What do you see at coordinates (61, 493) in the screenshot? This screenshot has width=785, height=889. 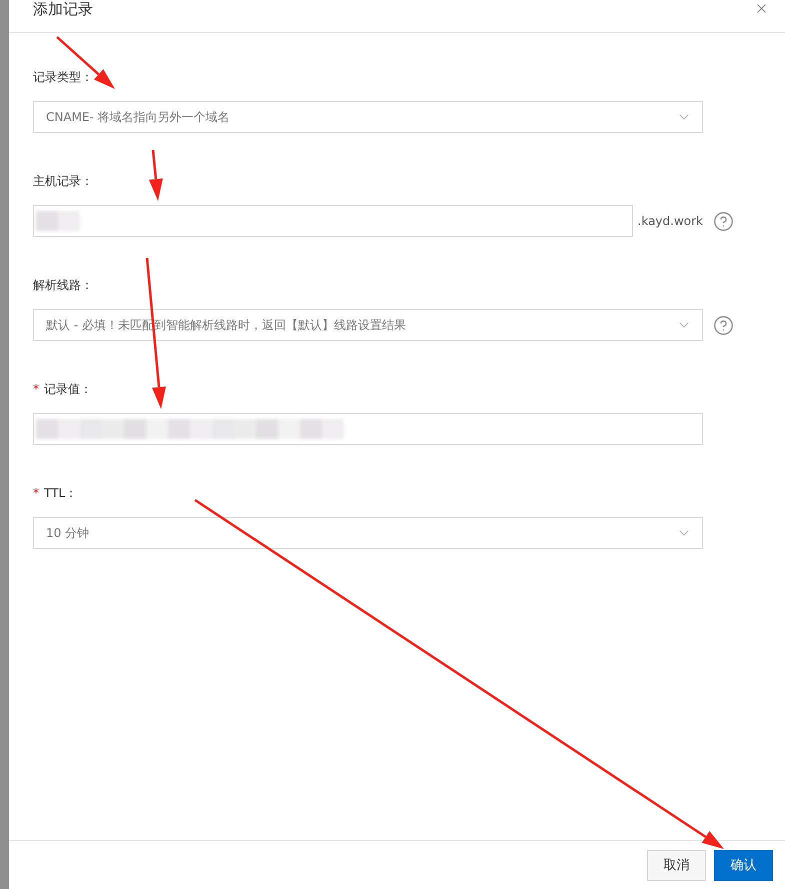 I see `field-label: TTL：` at bounding box center [61, 493].